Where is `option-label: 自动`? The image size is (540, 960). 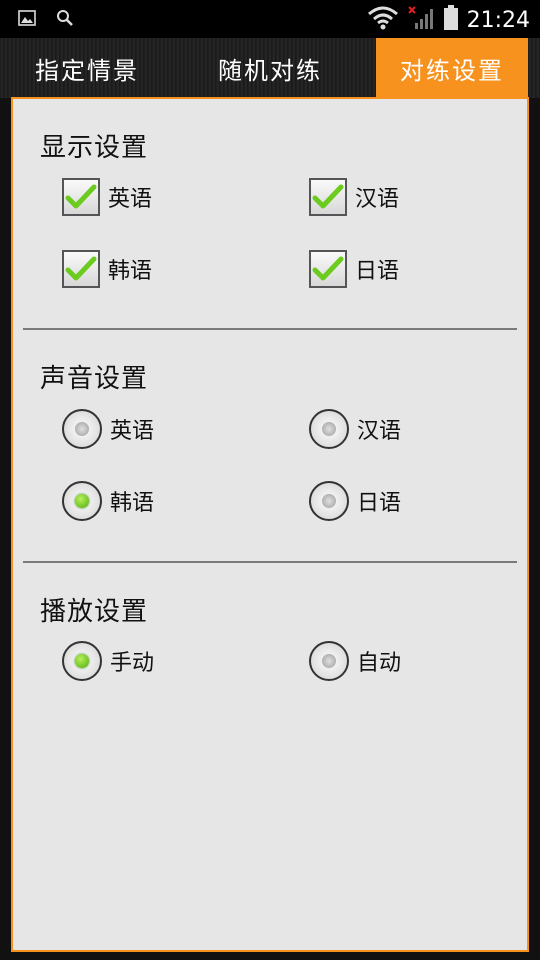
option-label: 自动 is located at coordinates (379, 663).